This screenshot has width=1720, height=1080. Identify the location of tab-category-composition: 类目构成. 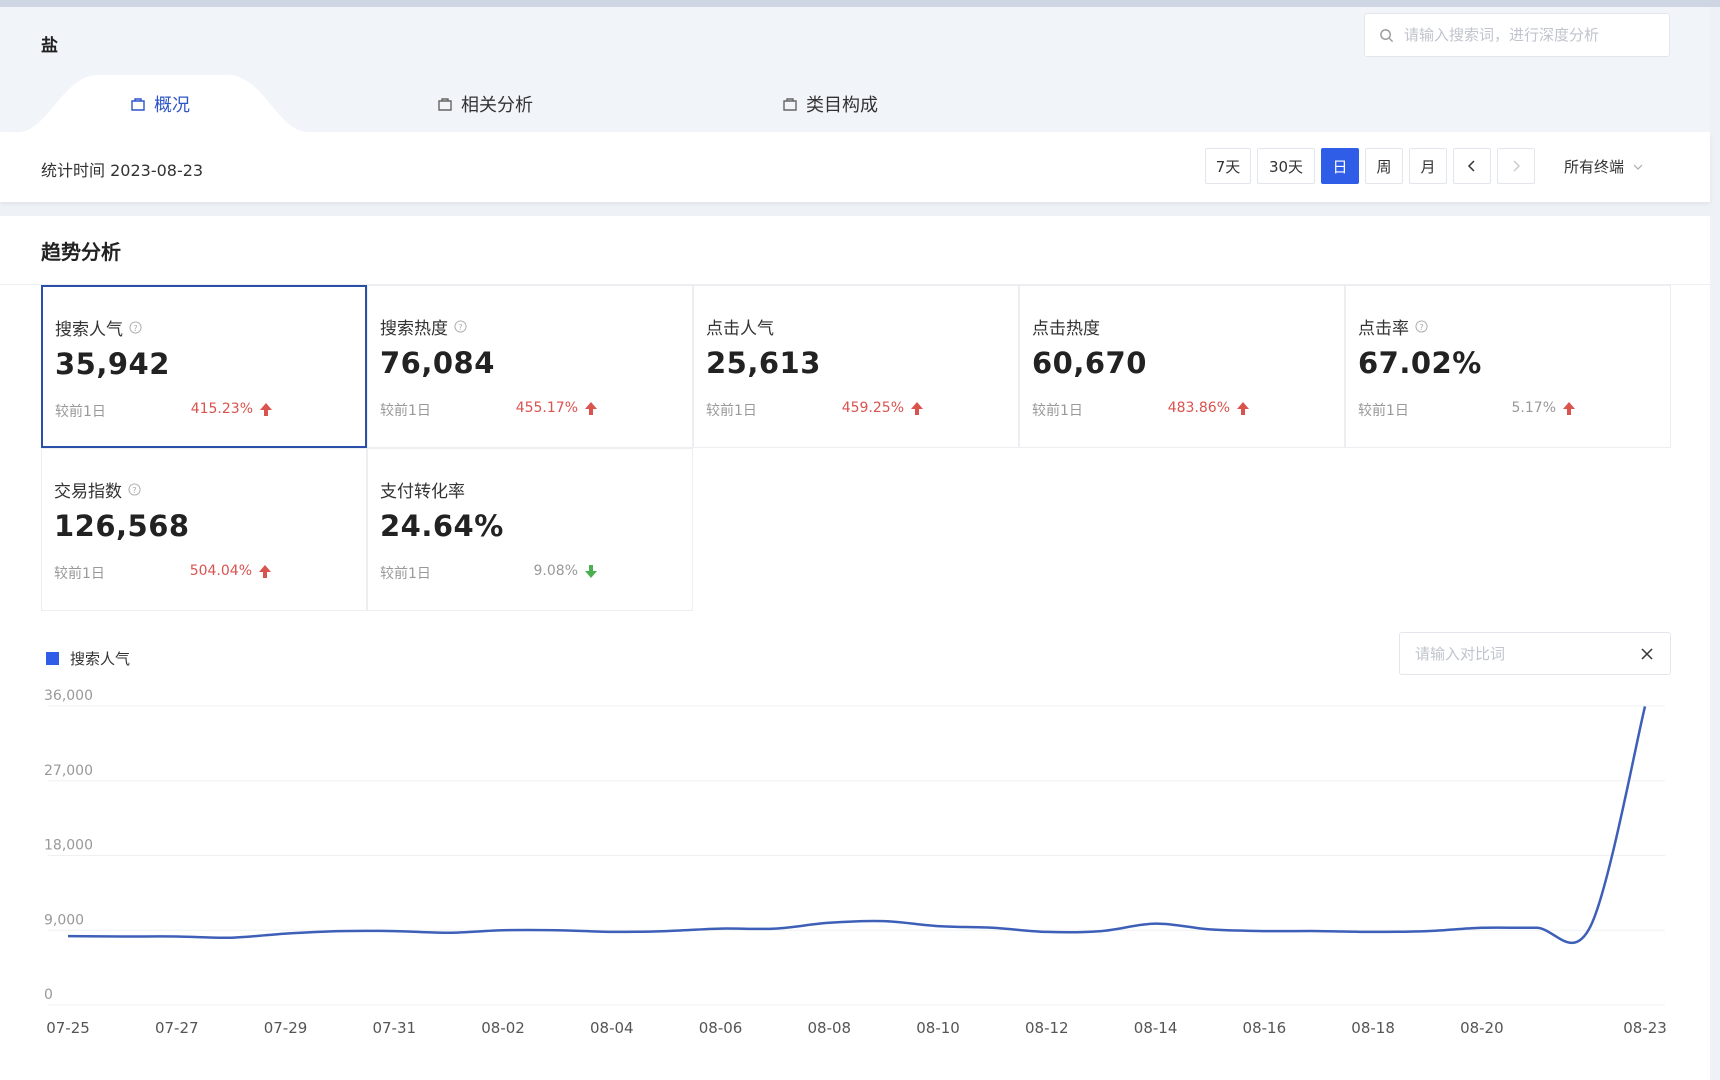
(830, 103).